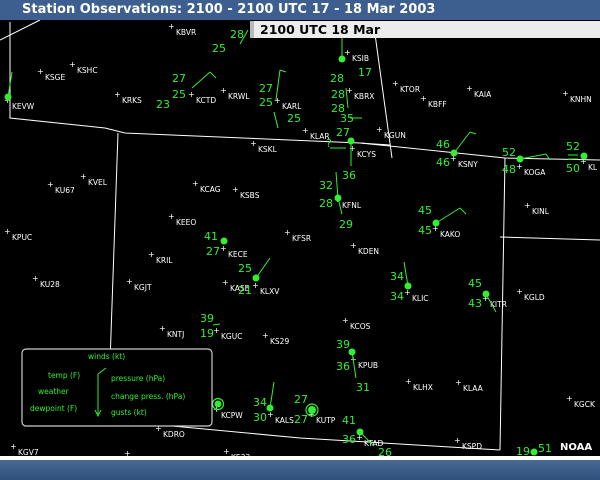  Describe the element at coordinates (589, 164) in the screenshot. I see `station-kl: +KL` at that location.